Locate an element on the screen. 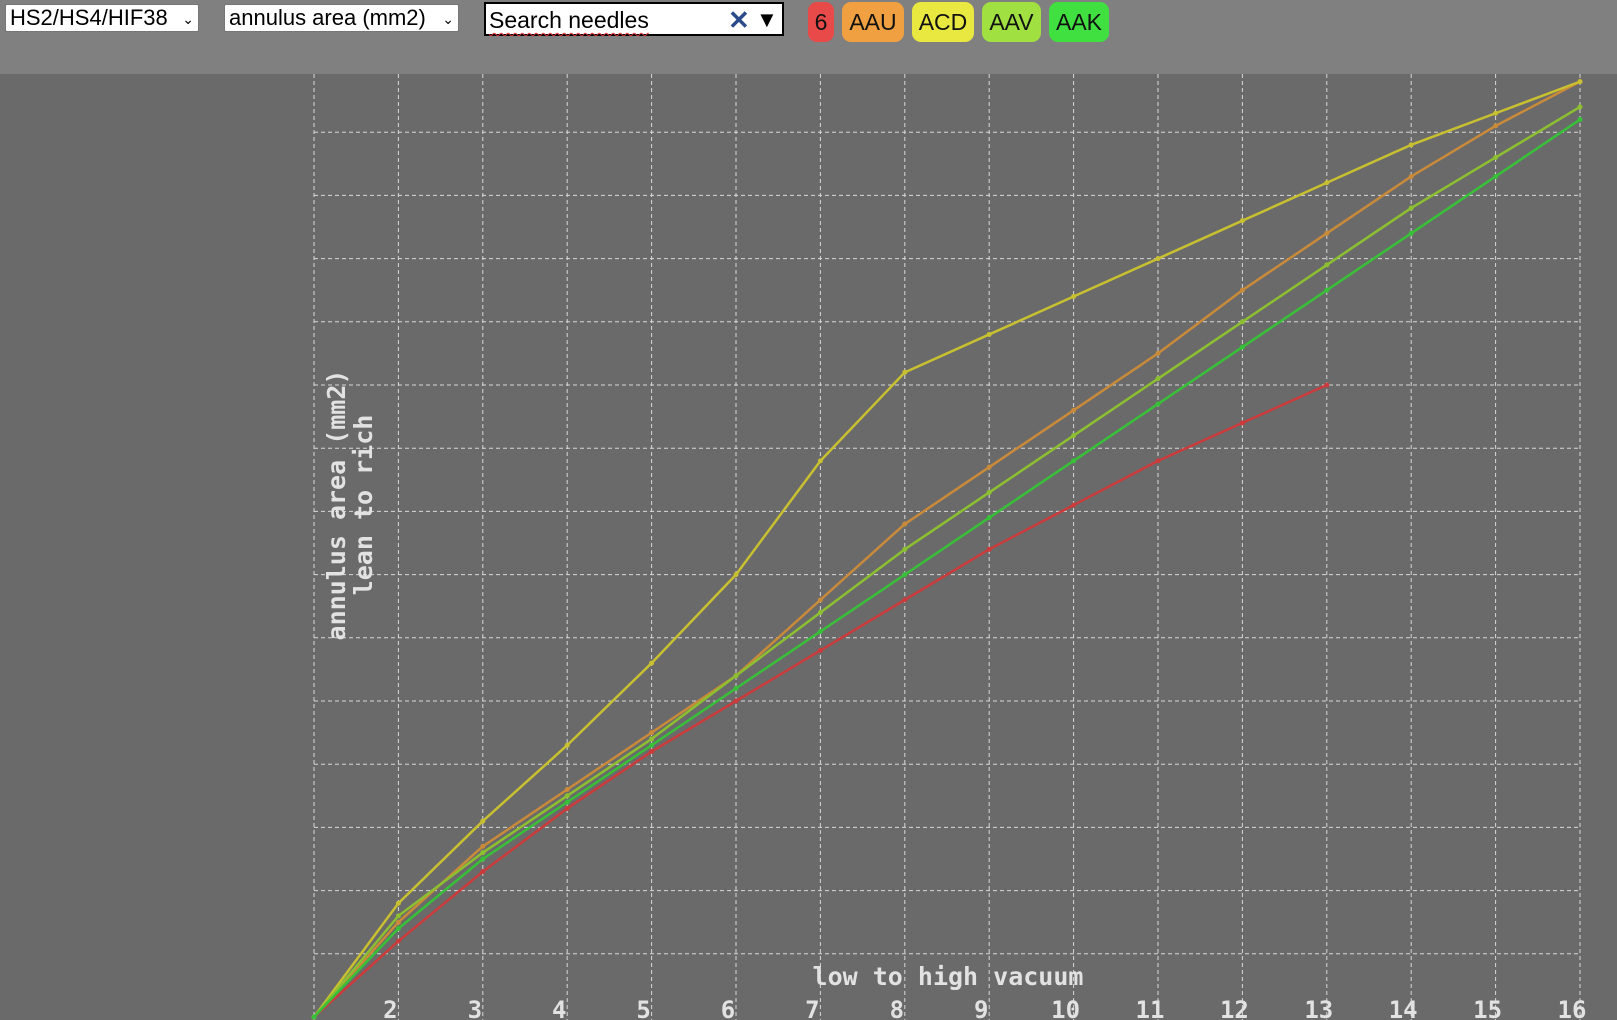 The width and height of the screenshot is (1617, 1020). x-tick-label: 7 is located at coordinates (812, 1008).